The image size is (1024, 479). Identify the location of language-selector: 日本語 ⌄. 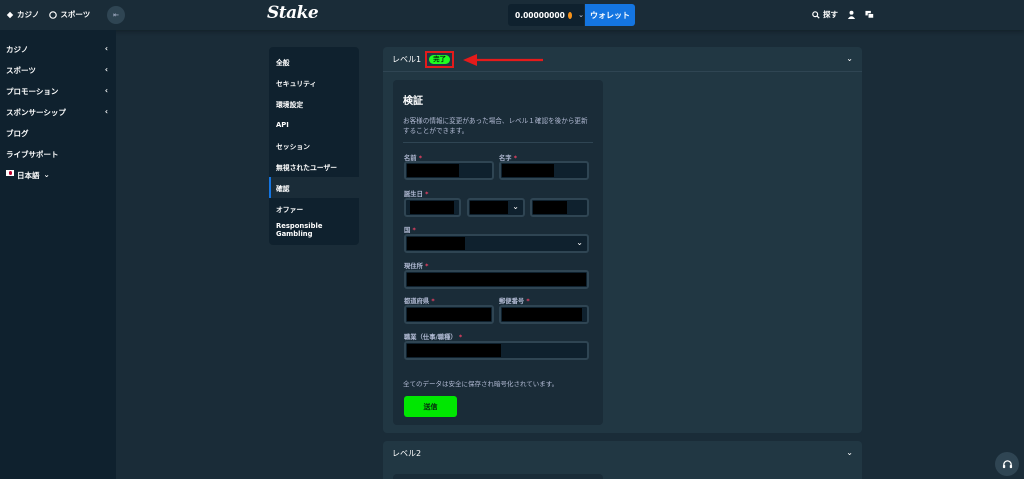
(57, 175).